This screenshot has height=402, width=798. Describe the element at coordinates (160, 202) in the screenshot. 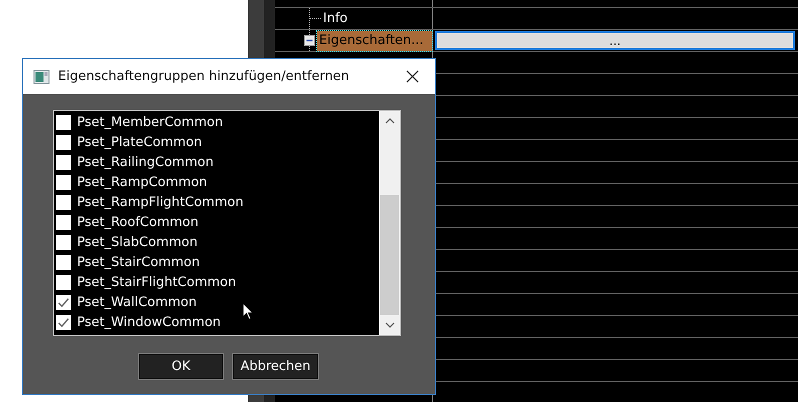

I see `item-label: Pset_RampFlightCommon` at that location.